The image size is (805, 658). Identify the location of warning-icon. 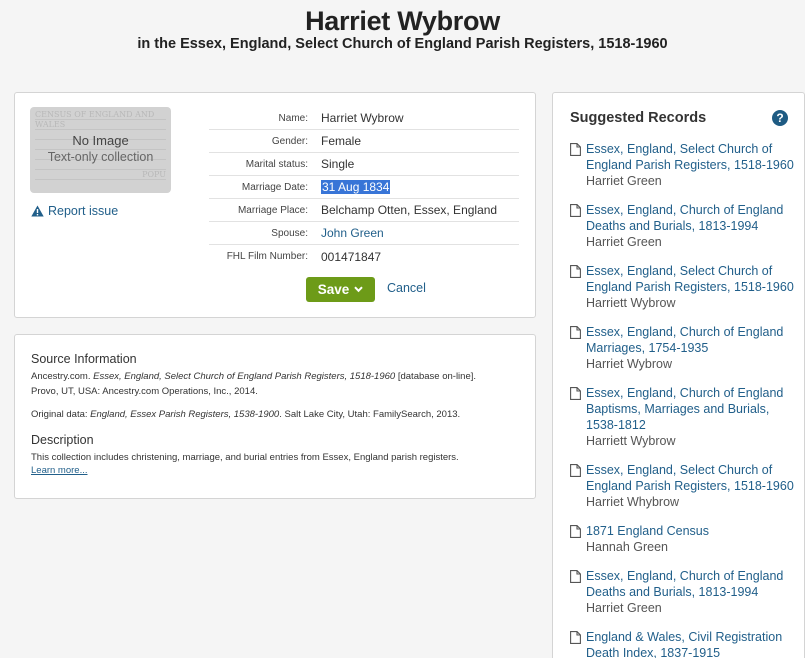
(37, 211).